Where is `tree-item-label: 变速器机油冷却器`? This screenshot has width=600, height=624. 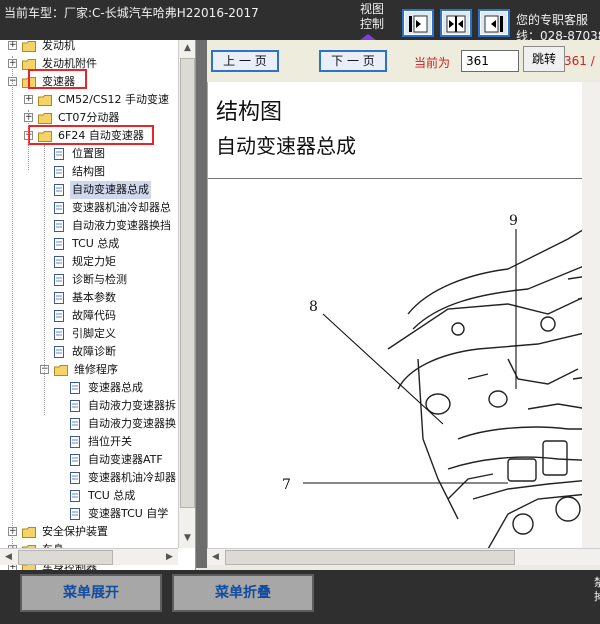 tree-item-label: 变速器机油冷却器 is located at coordinates (132, 477).